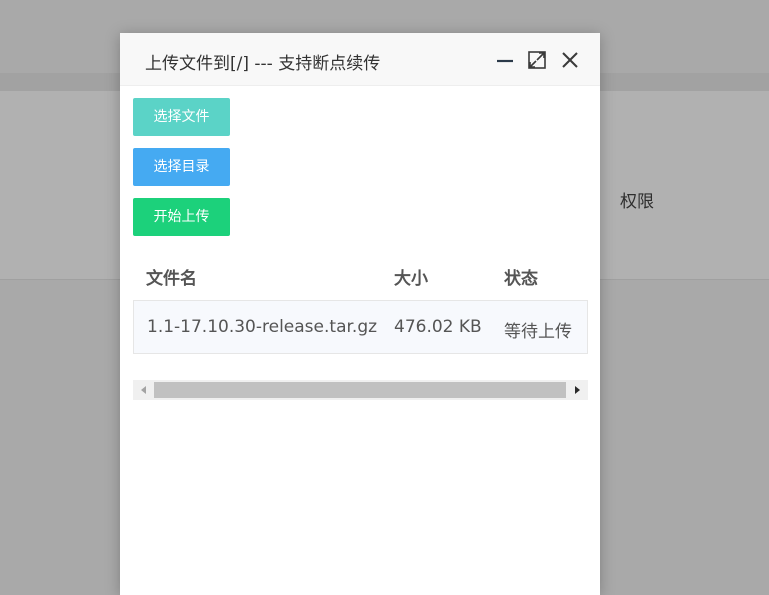  I want to click on scroll-right-arrow-icon, so click(577, 390).